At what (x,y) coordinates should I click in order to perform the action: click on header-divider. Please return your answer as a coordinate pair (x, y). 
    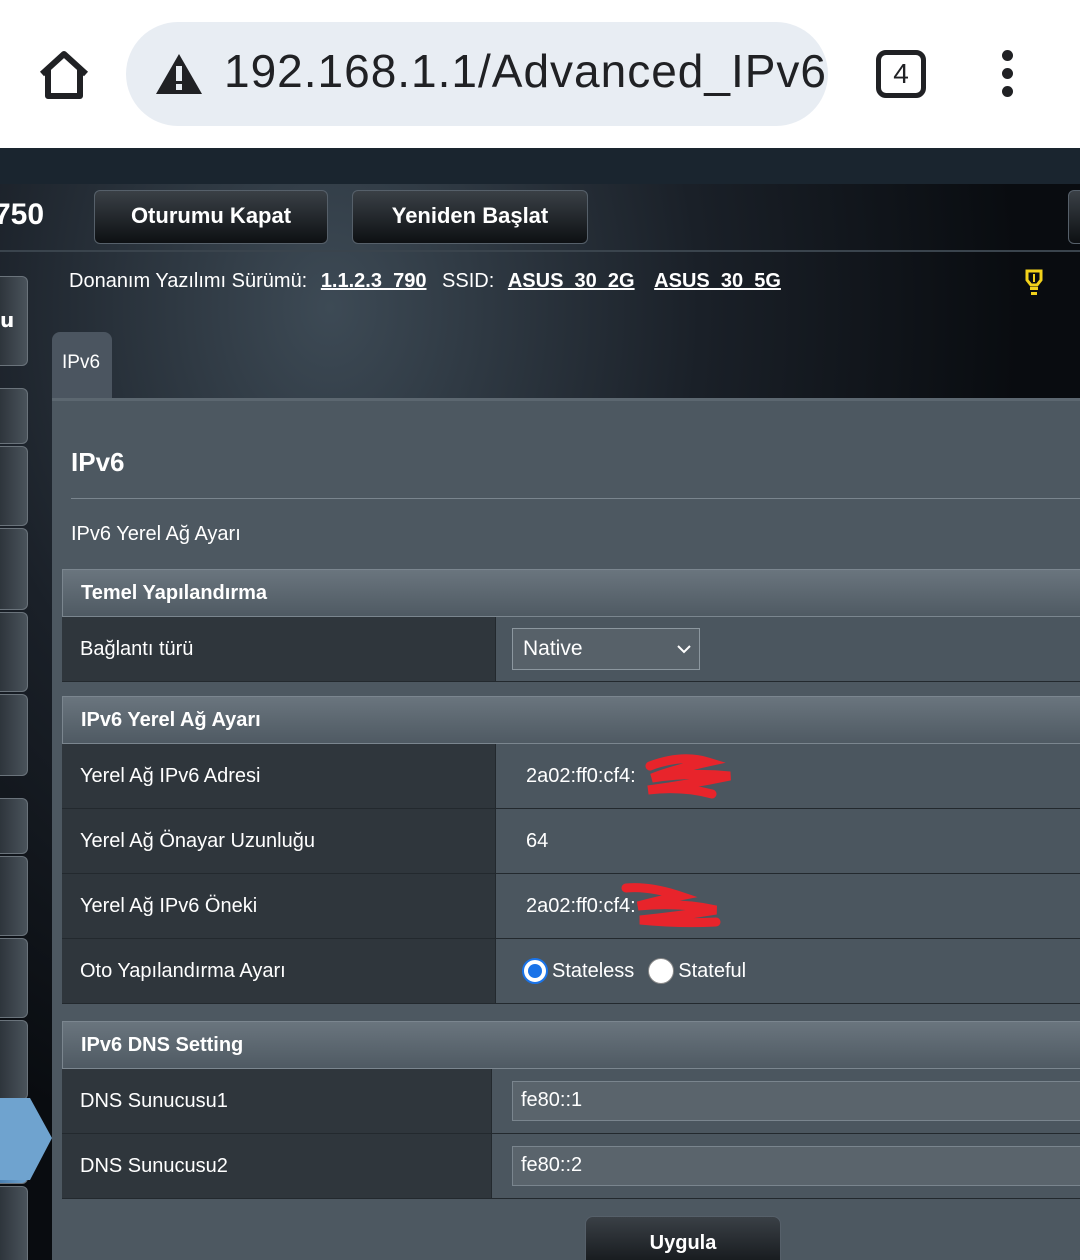
    Looking at the image, I should click on (540, 251).